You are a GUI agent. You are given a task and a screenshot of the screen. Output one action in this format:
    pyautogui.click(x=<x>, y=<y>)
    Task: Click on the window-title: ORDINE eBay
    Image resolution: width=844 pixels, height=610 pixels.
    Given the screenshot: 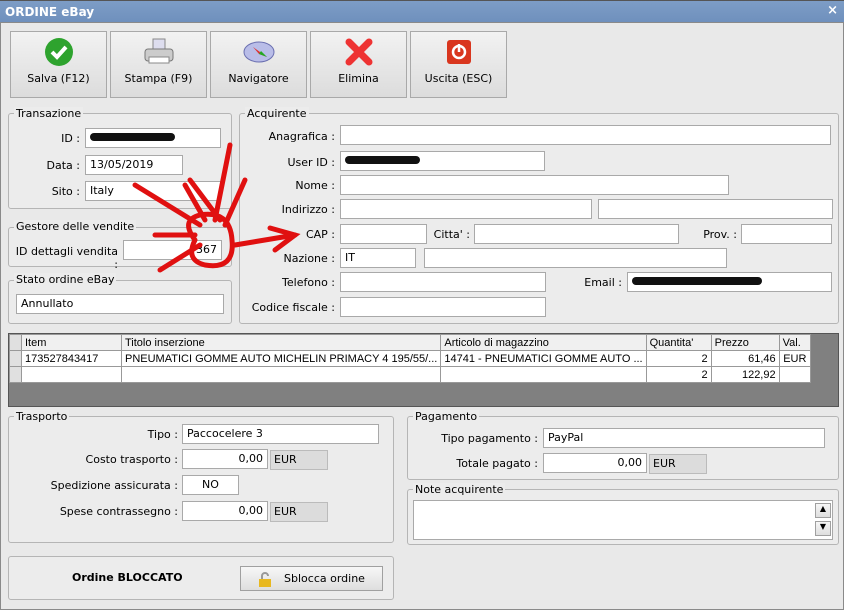 What is the action you would take?
    pyautogui.click(x=50, y=12)
    